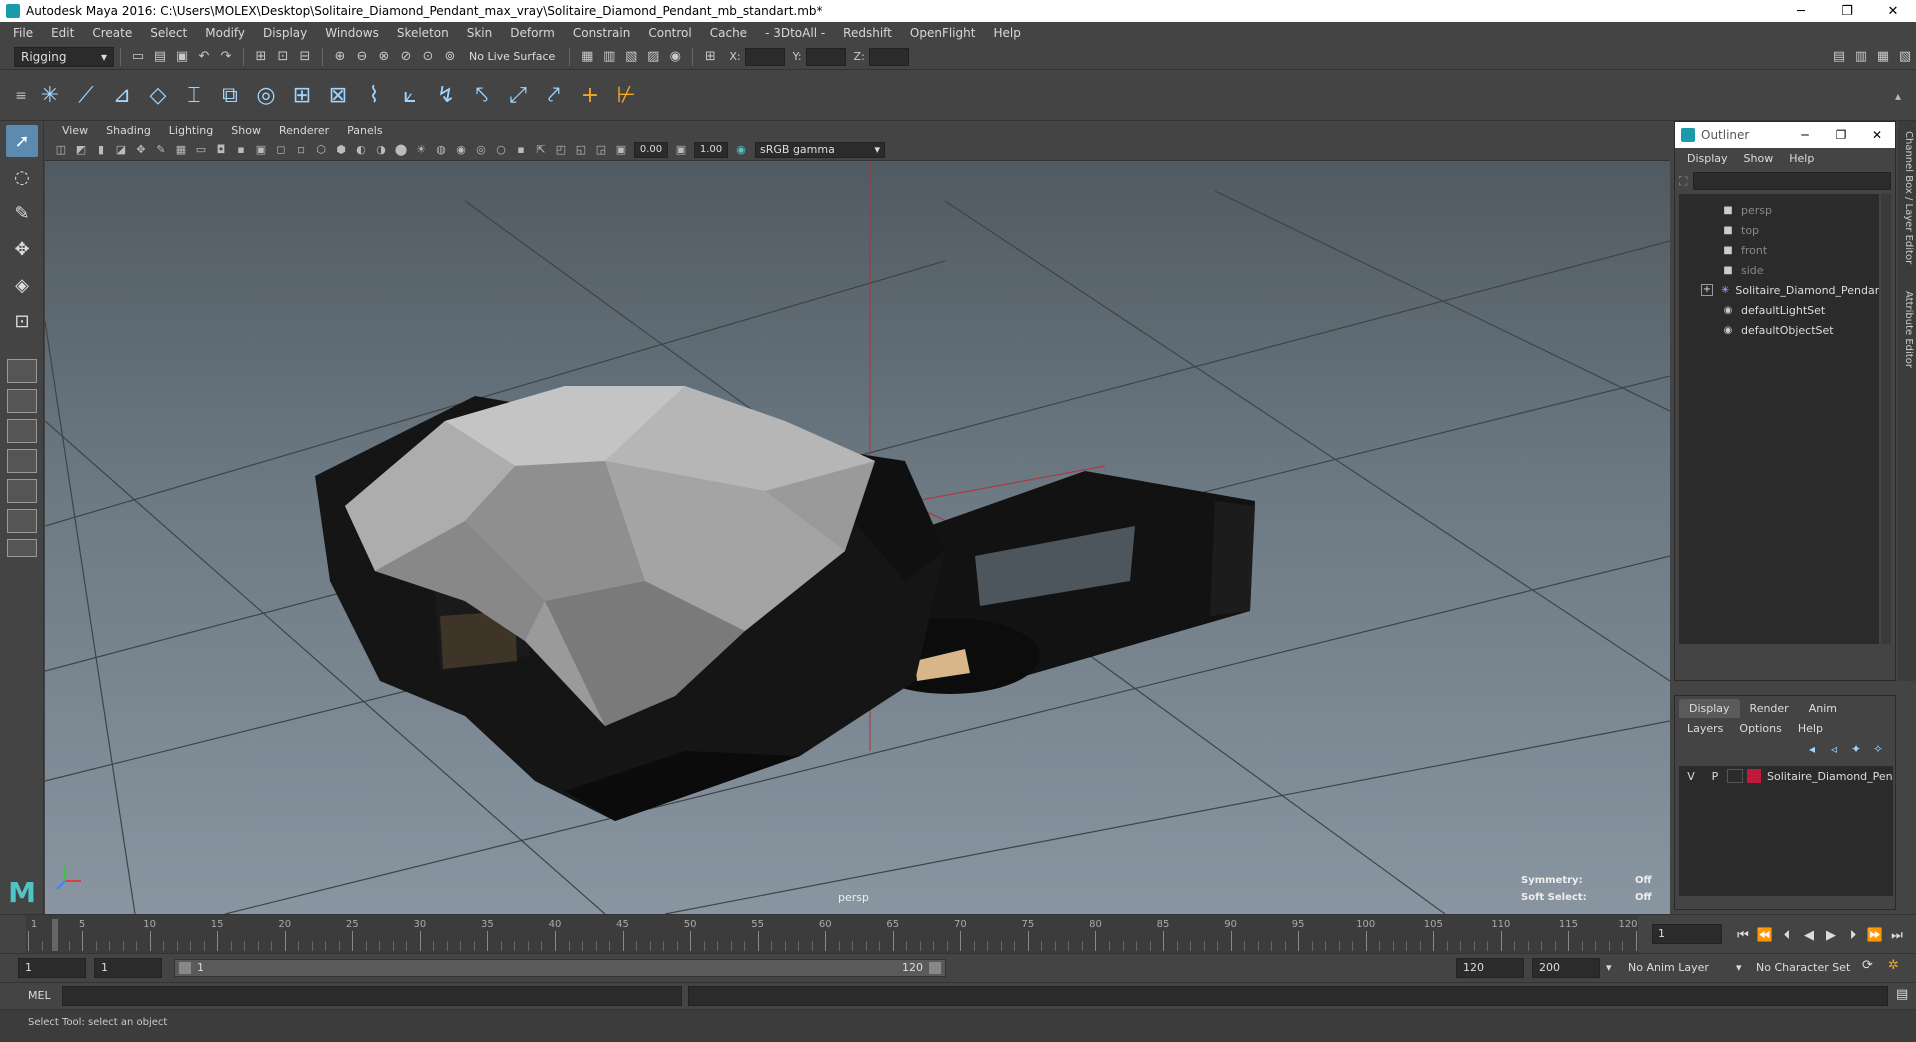 The height and width of the screenshot is (1042, 1916). Describe the element at coordinates (867, 33) in the screenshot. I see `menu-redshift: Redshift` at that location.